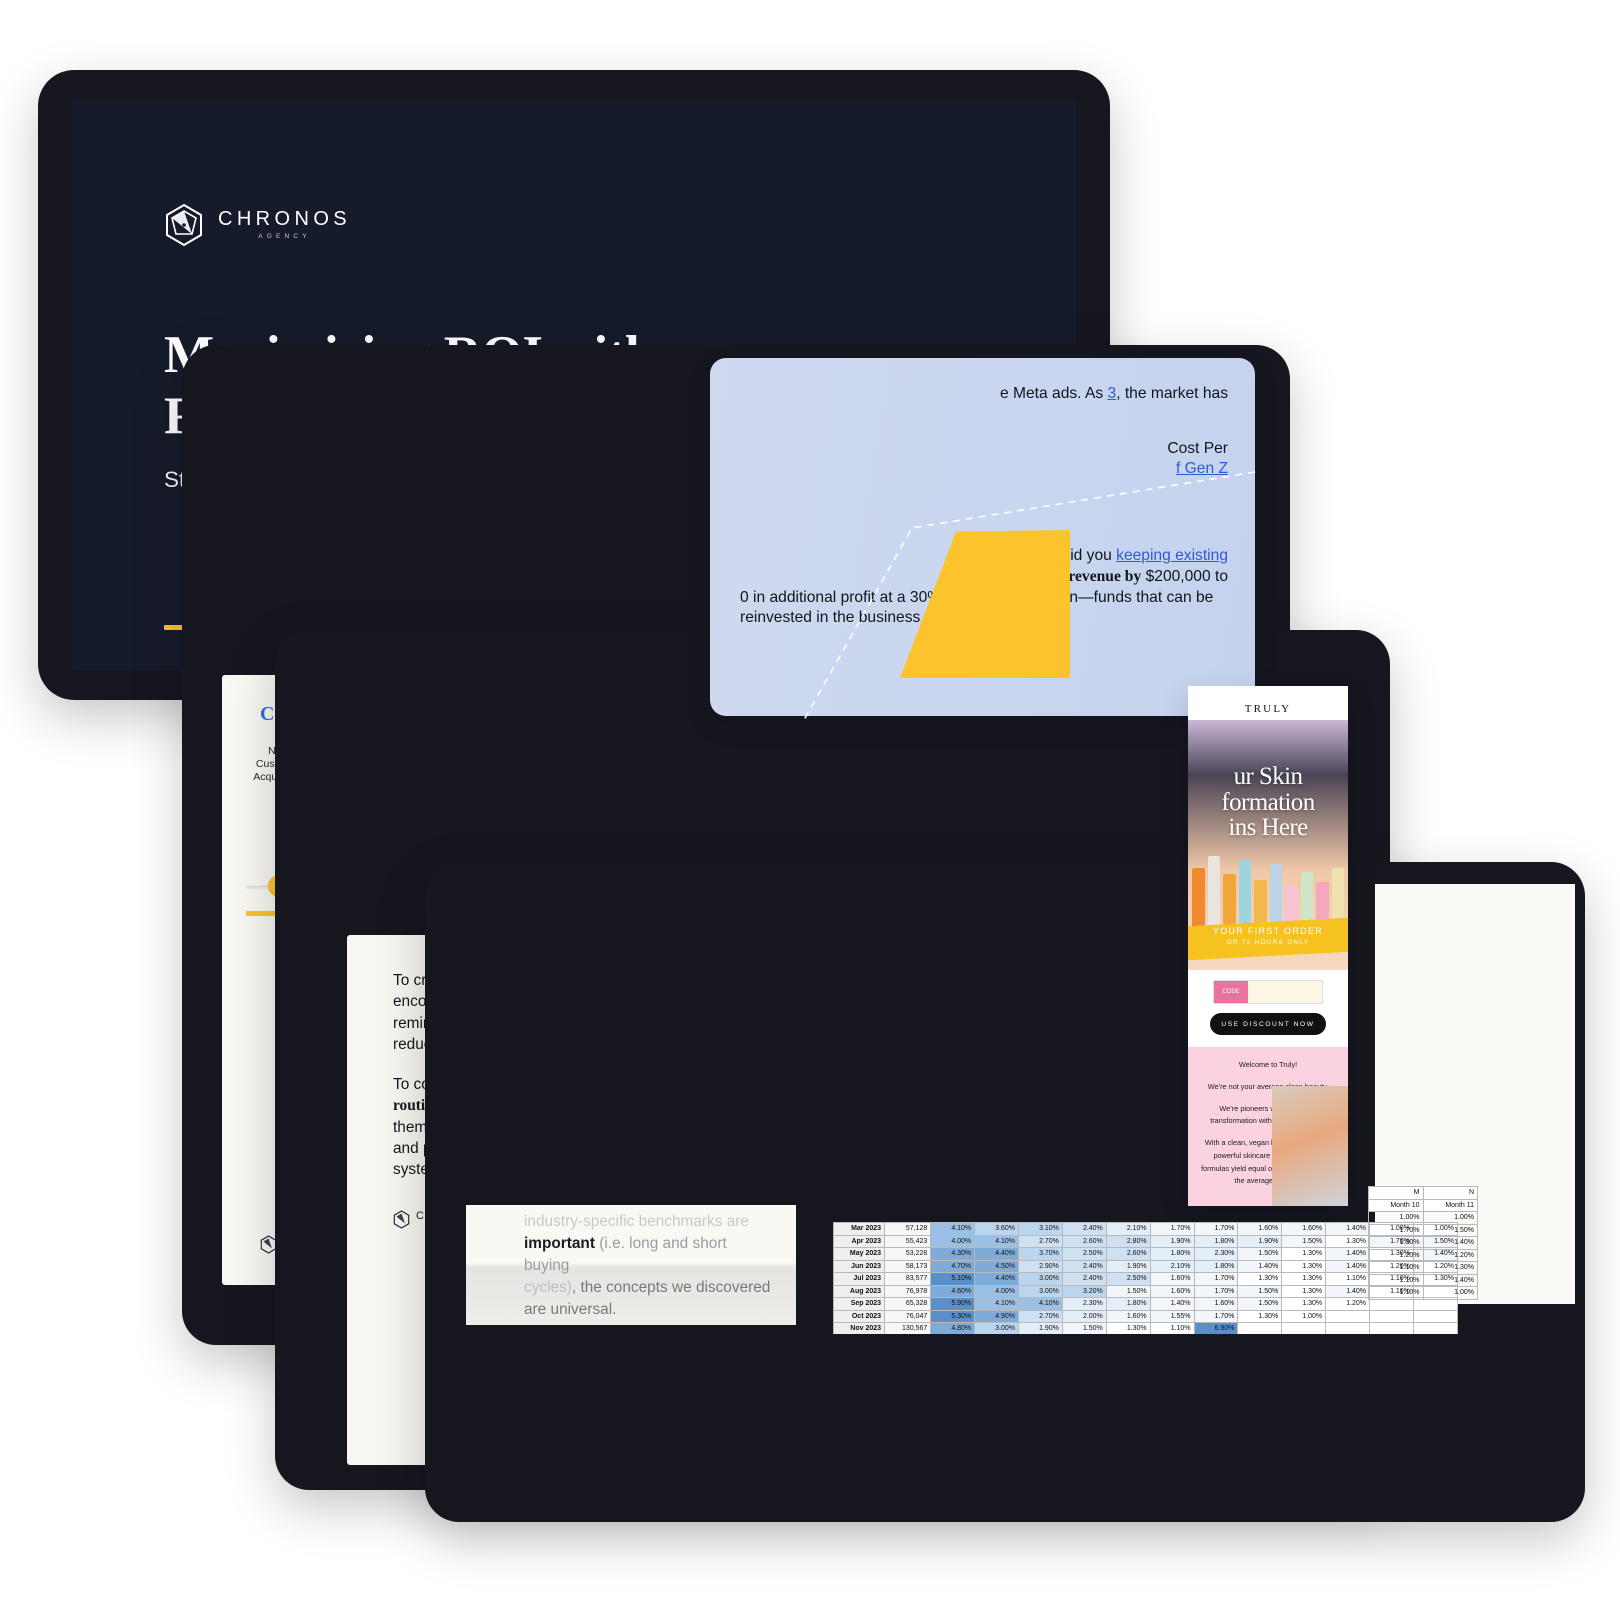 This screenshot has width=1620, height=1620. I want to click on table-cell-retention: 2.90%, so click(1040, 1266).